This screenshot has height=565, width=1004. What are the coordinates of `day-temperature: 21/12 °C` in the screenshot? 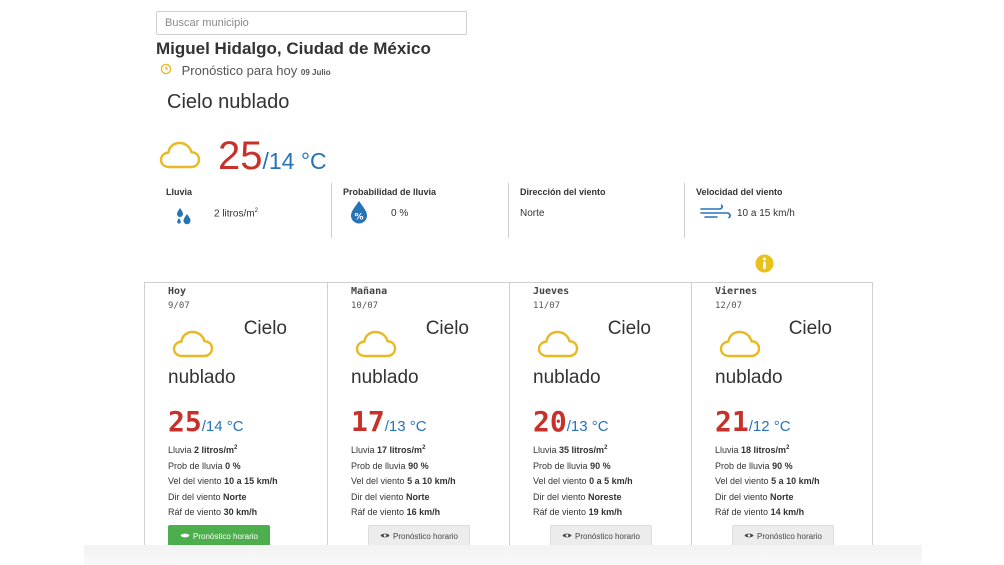 It's located at (753, 421).